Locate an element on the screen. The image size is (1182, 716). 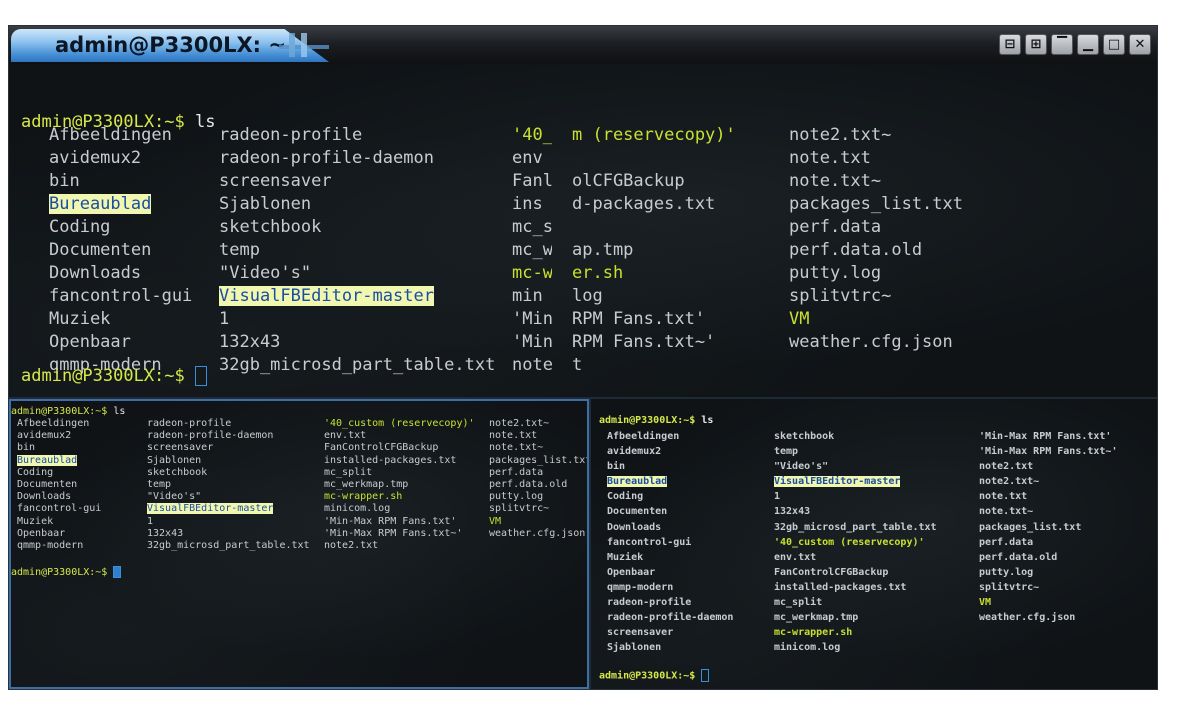
prompt-line: admin@P3300LX:~$ ls is located at coordinates (68, 411).